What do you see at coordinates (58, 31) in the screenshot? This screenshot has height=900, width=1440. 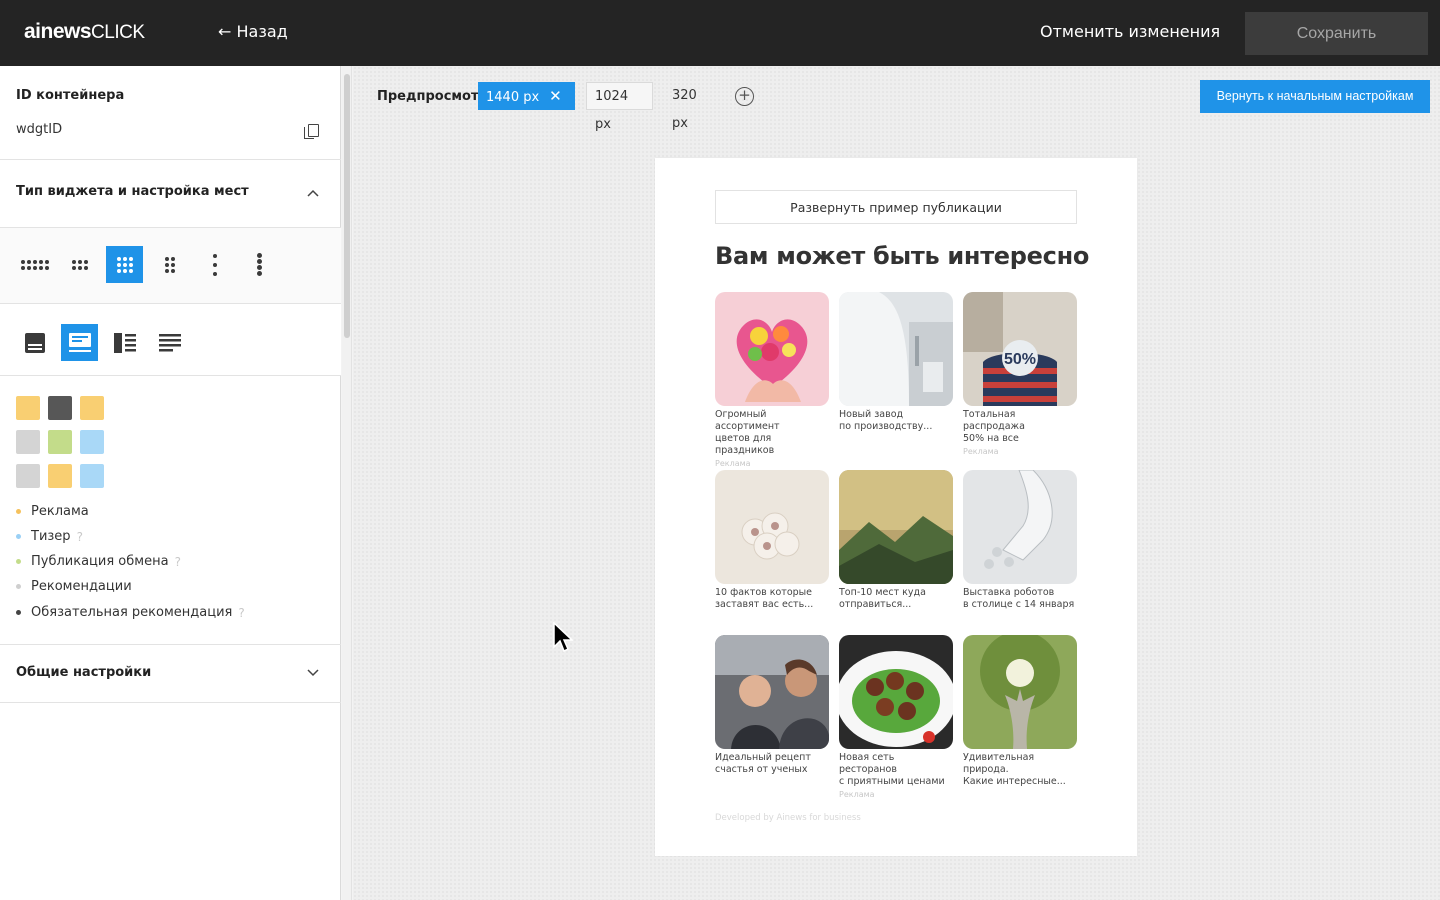 I see `logo-bold-text: ainews` at bounding box center [58, 31].